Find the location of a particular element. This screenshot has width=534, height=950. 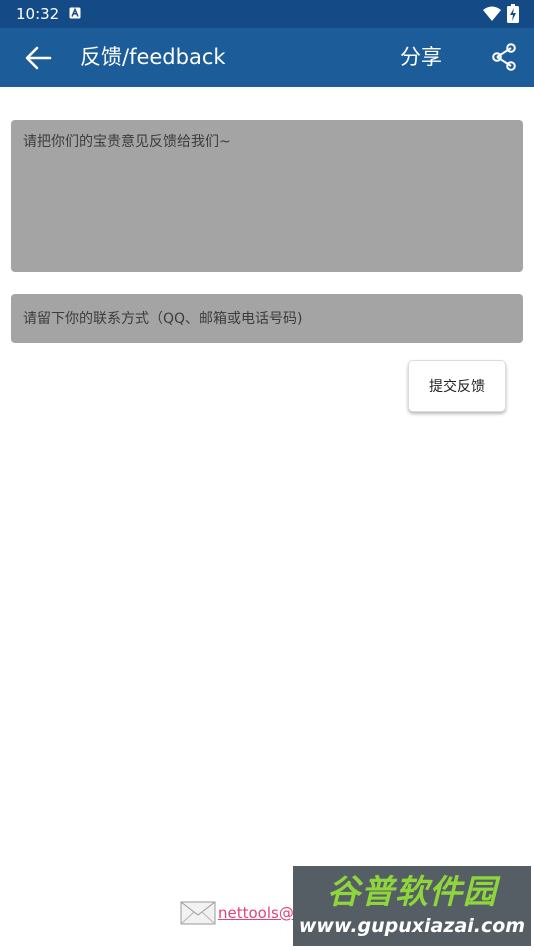

watermark-url: www.gupuxiazai.com is located at coordinates (412, 926).